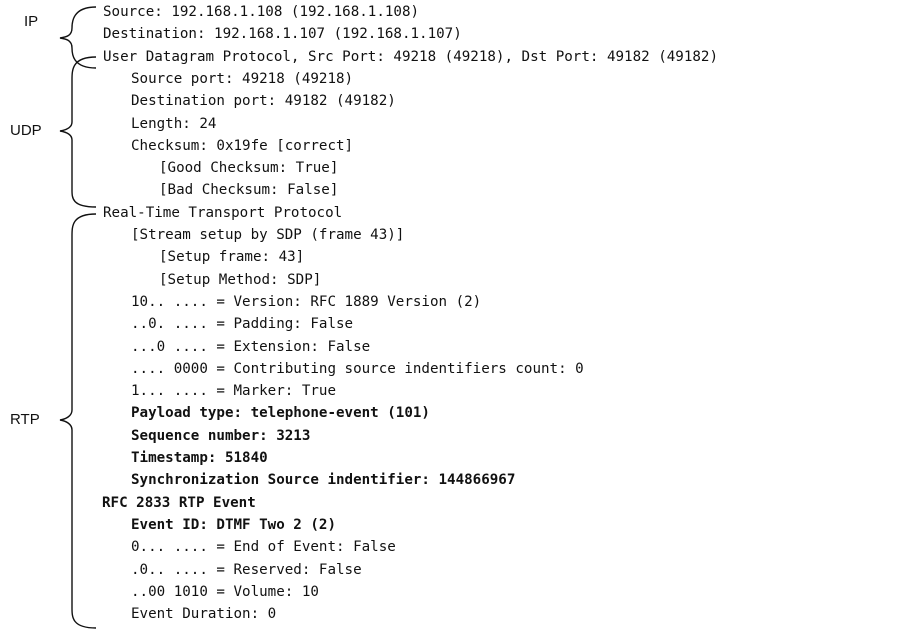 This screenshot has width=909, height=630. What do you see at coordinates (199, 458) in the screenshot?
I see `detail-line: Timestamp: 51840` at bounding box center [199, 458].